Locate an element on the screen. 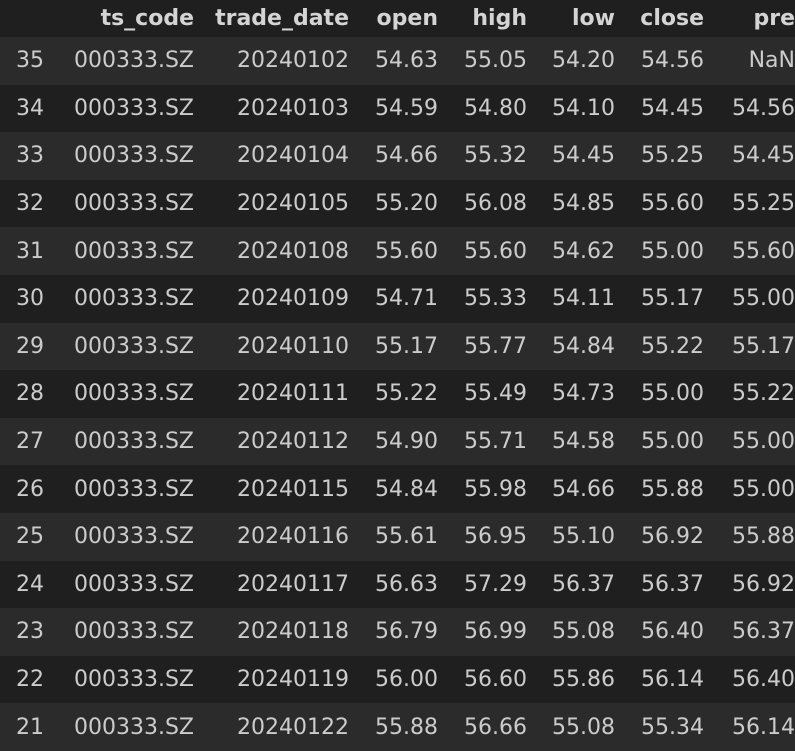 Image resolution: width=795 pixels, height=751 pixels. cell-trade-date: 20240115 is located at coordinates (293, 489).